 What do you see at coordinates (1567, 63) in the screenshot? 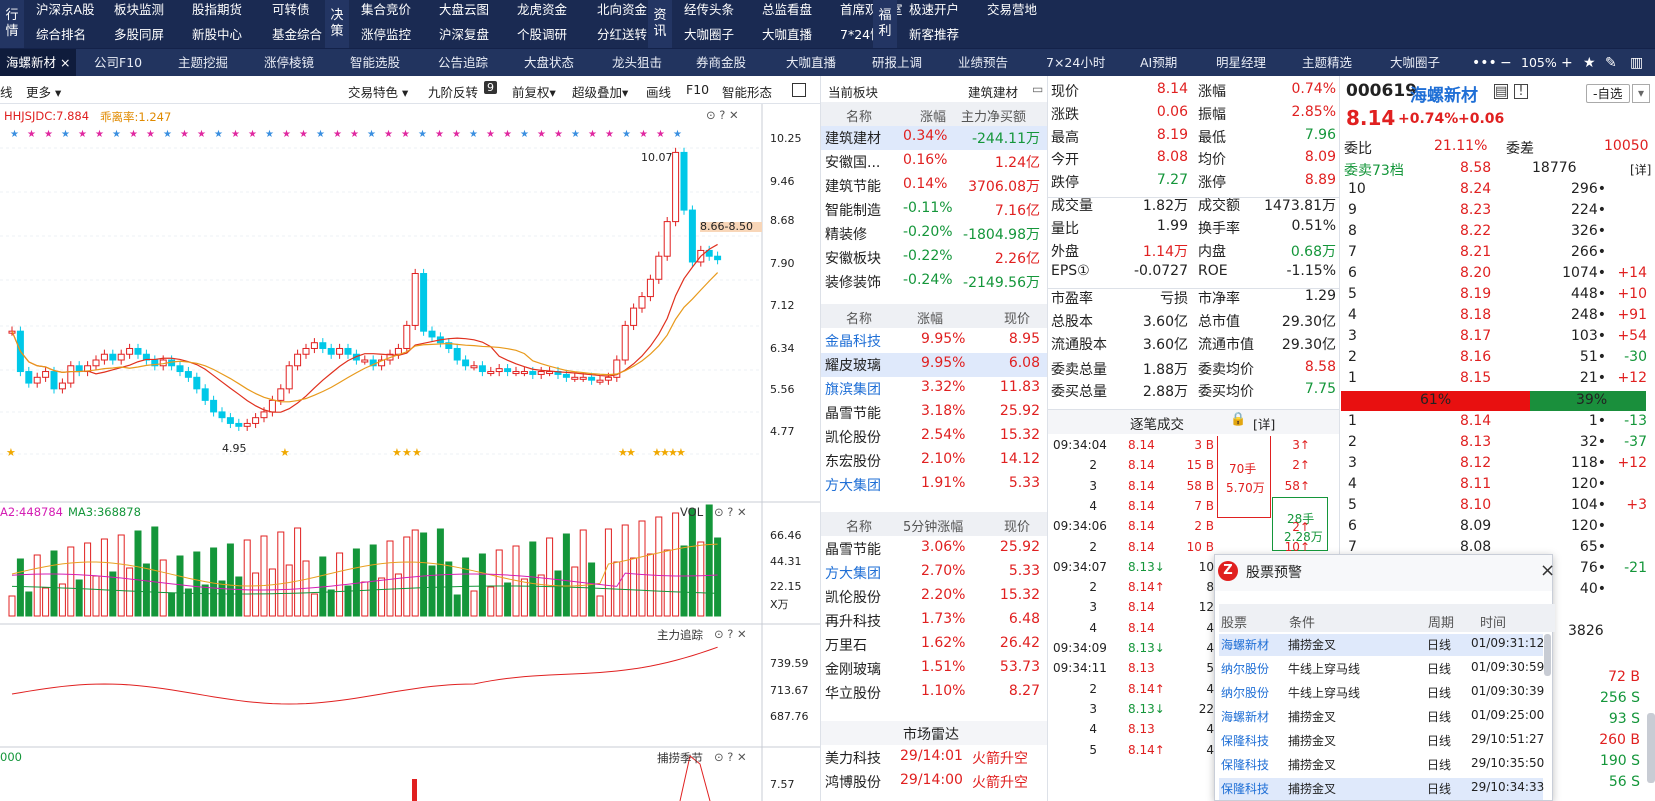
I see `zoom-in-icon: +` at bounding box center [1567, 63].